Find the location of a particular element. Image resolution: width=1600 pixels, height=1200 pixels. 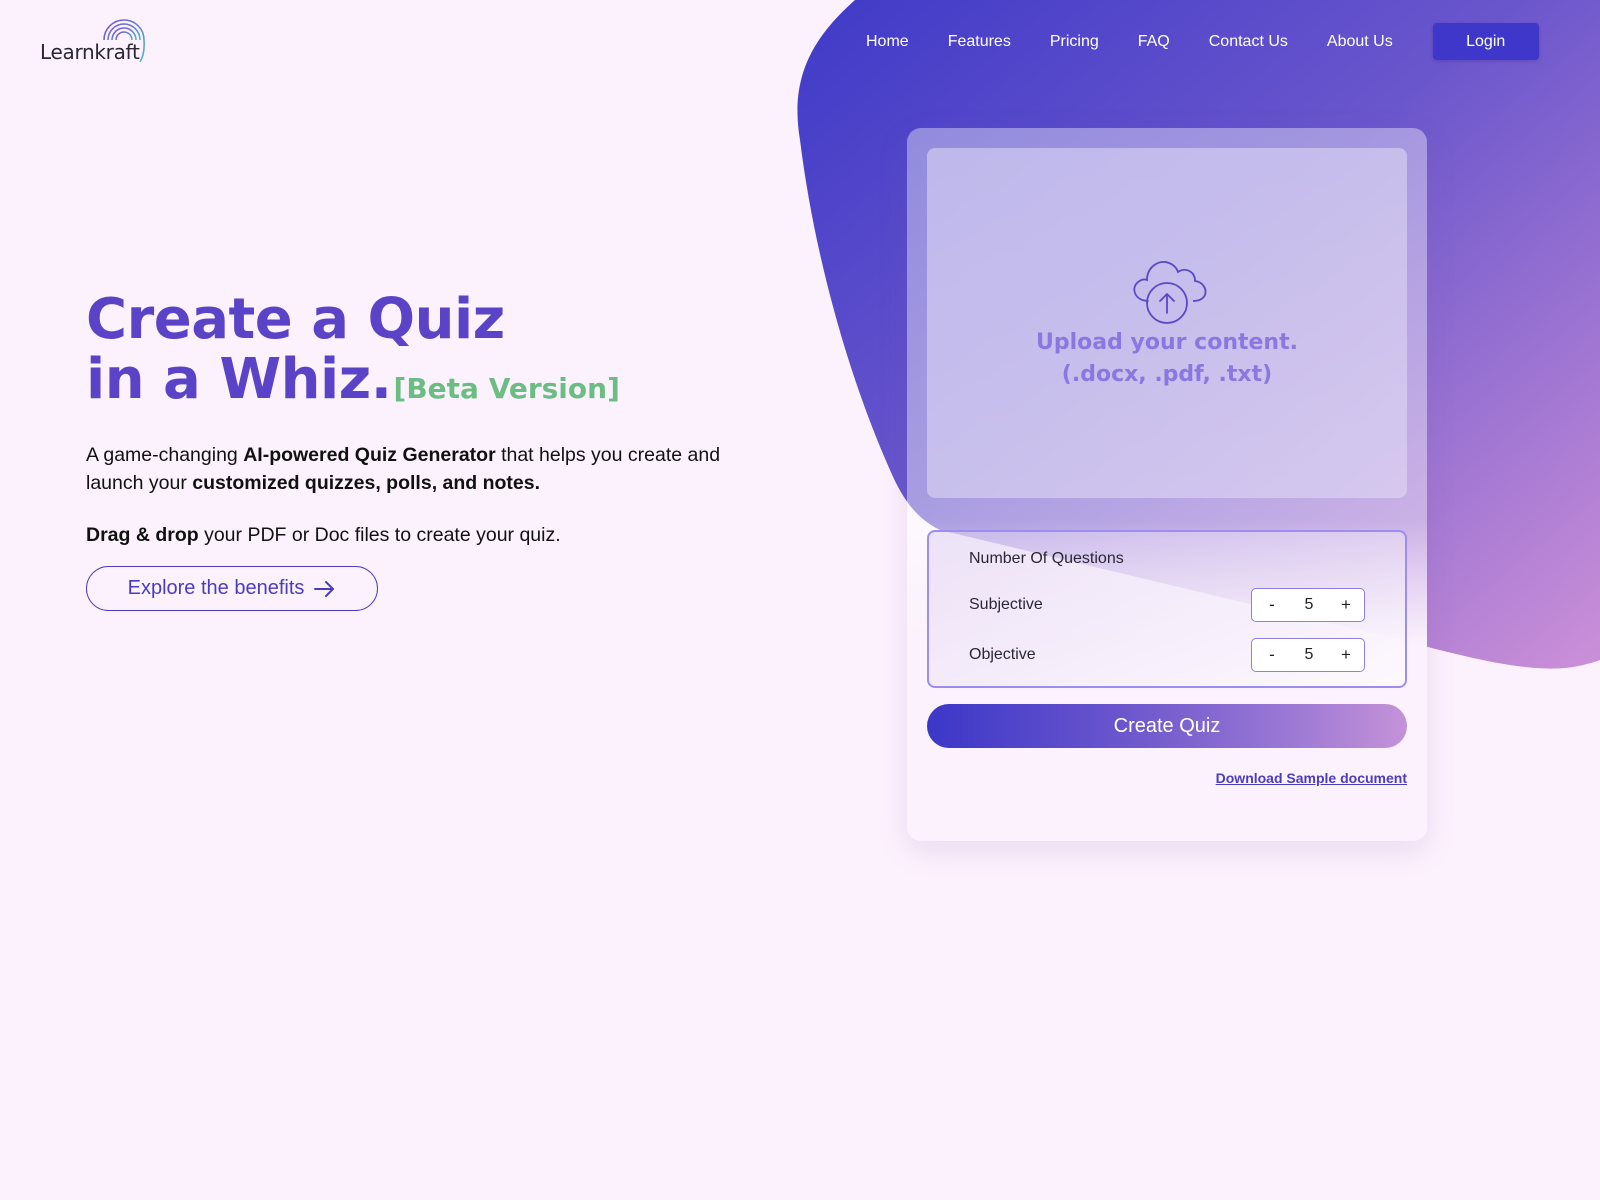

hero-title-line1: Create a Quiz is located at coordinates (295, 319).